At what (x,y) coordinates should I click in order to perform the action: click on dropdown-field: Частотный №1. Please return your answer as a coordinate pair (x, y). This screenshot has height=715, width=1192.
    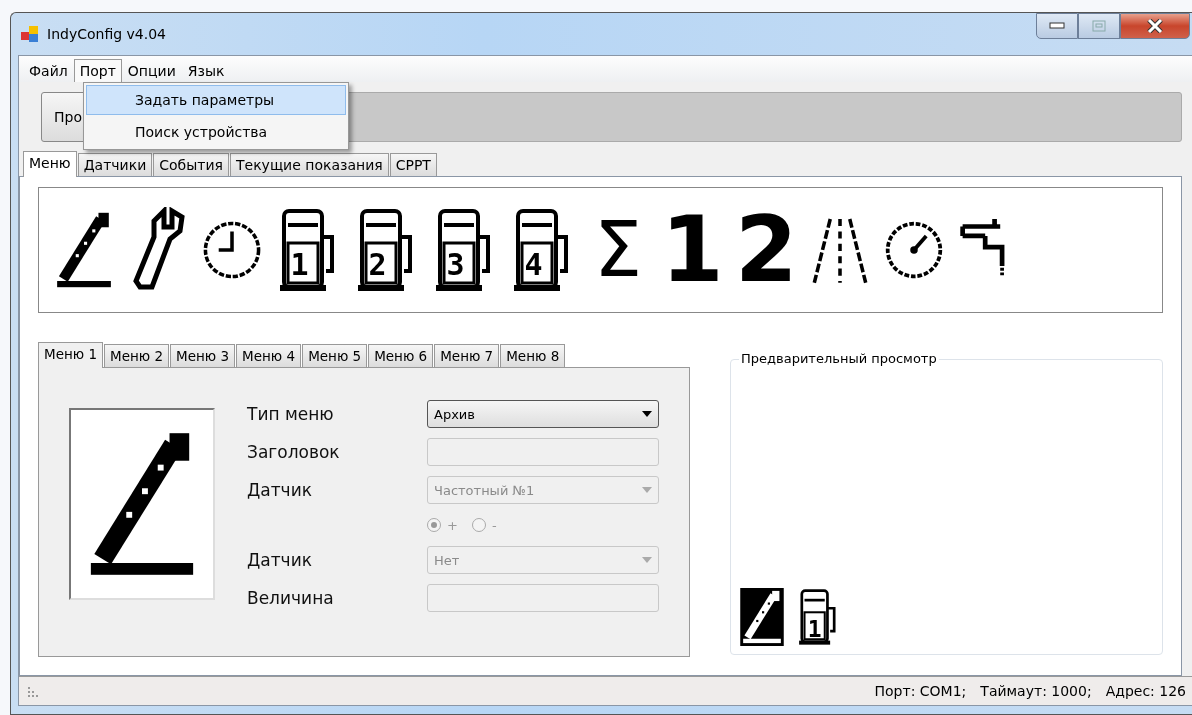
    Looking at the image, I should click on (543, 490).